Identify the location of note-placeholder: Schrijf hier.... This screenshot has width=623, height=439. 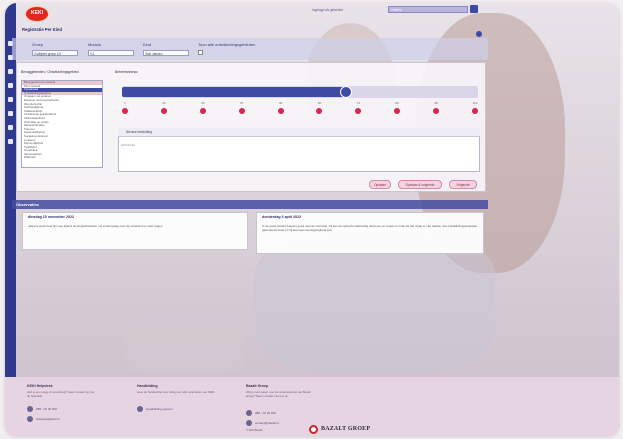
(129, 145).